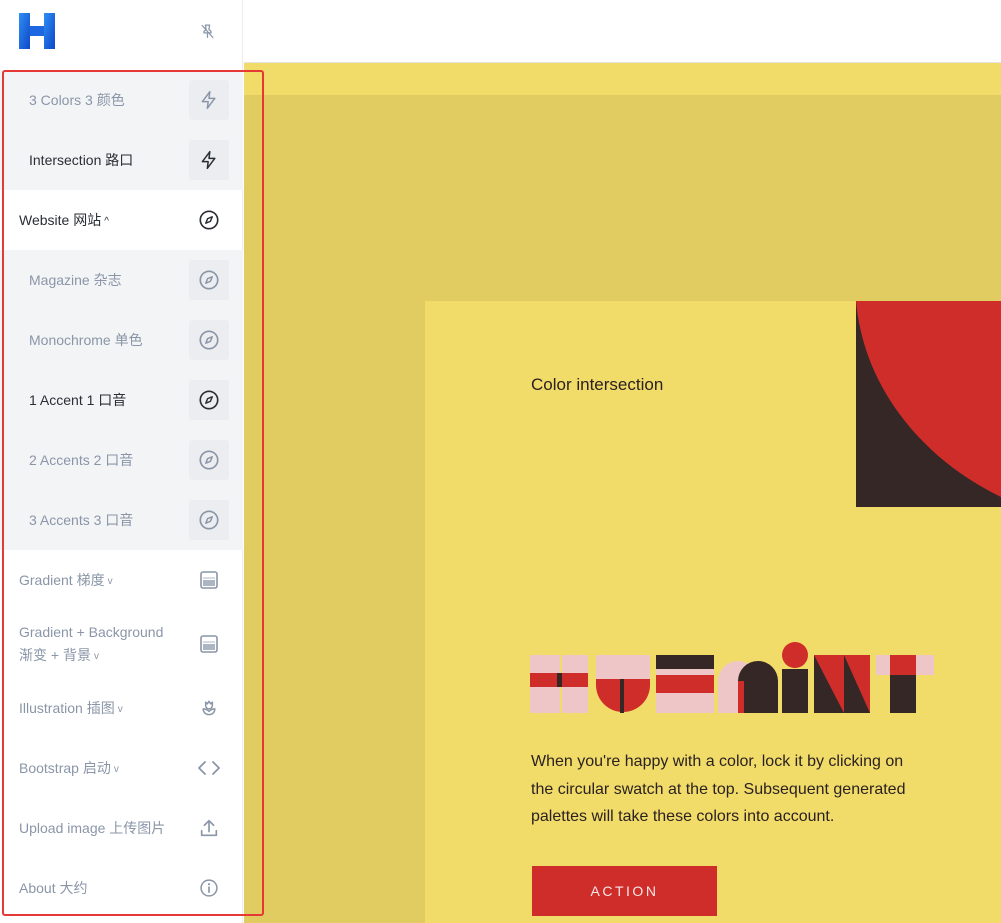 Image resolution: width=1001 pixels, height=923 pixels. What do you see at coordinates (121, 768) in the screenshot?
I see `sidebar-item-bootstrap: Bootstrap 启动 v` at bounding box center [121, 768].